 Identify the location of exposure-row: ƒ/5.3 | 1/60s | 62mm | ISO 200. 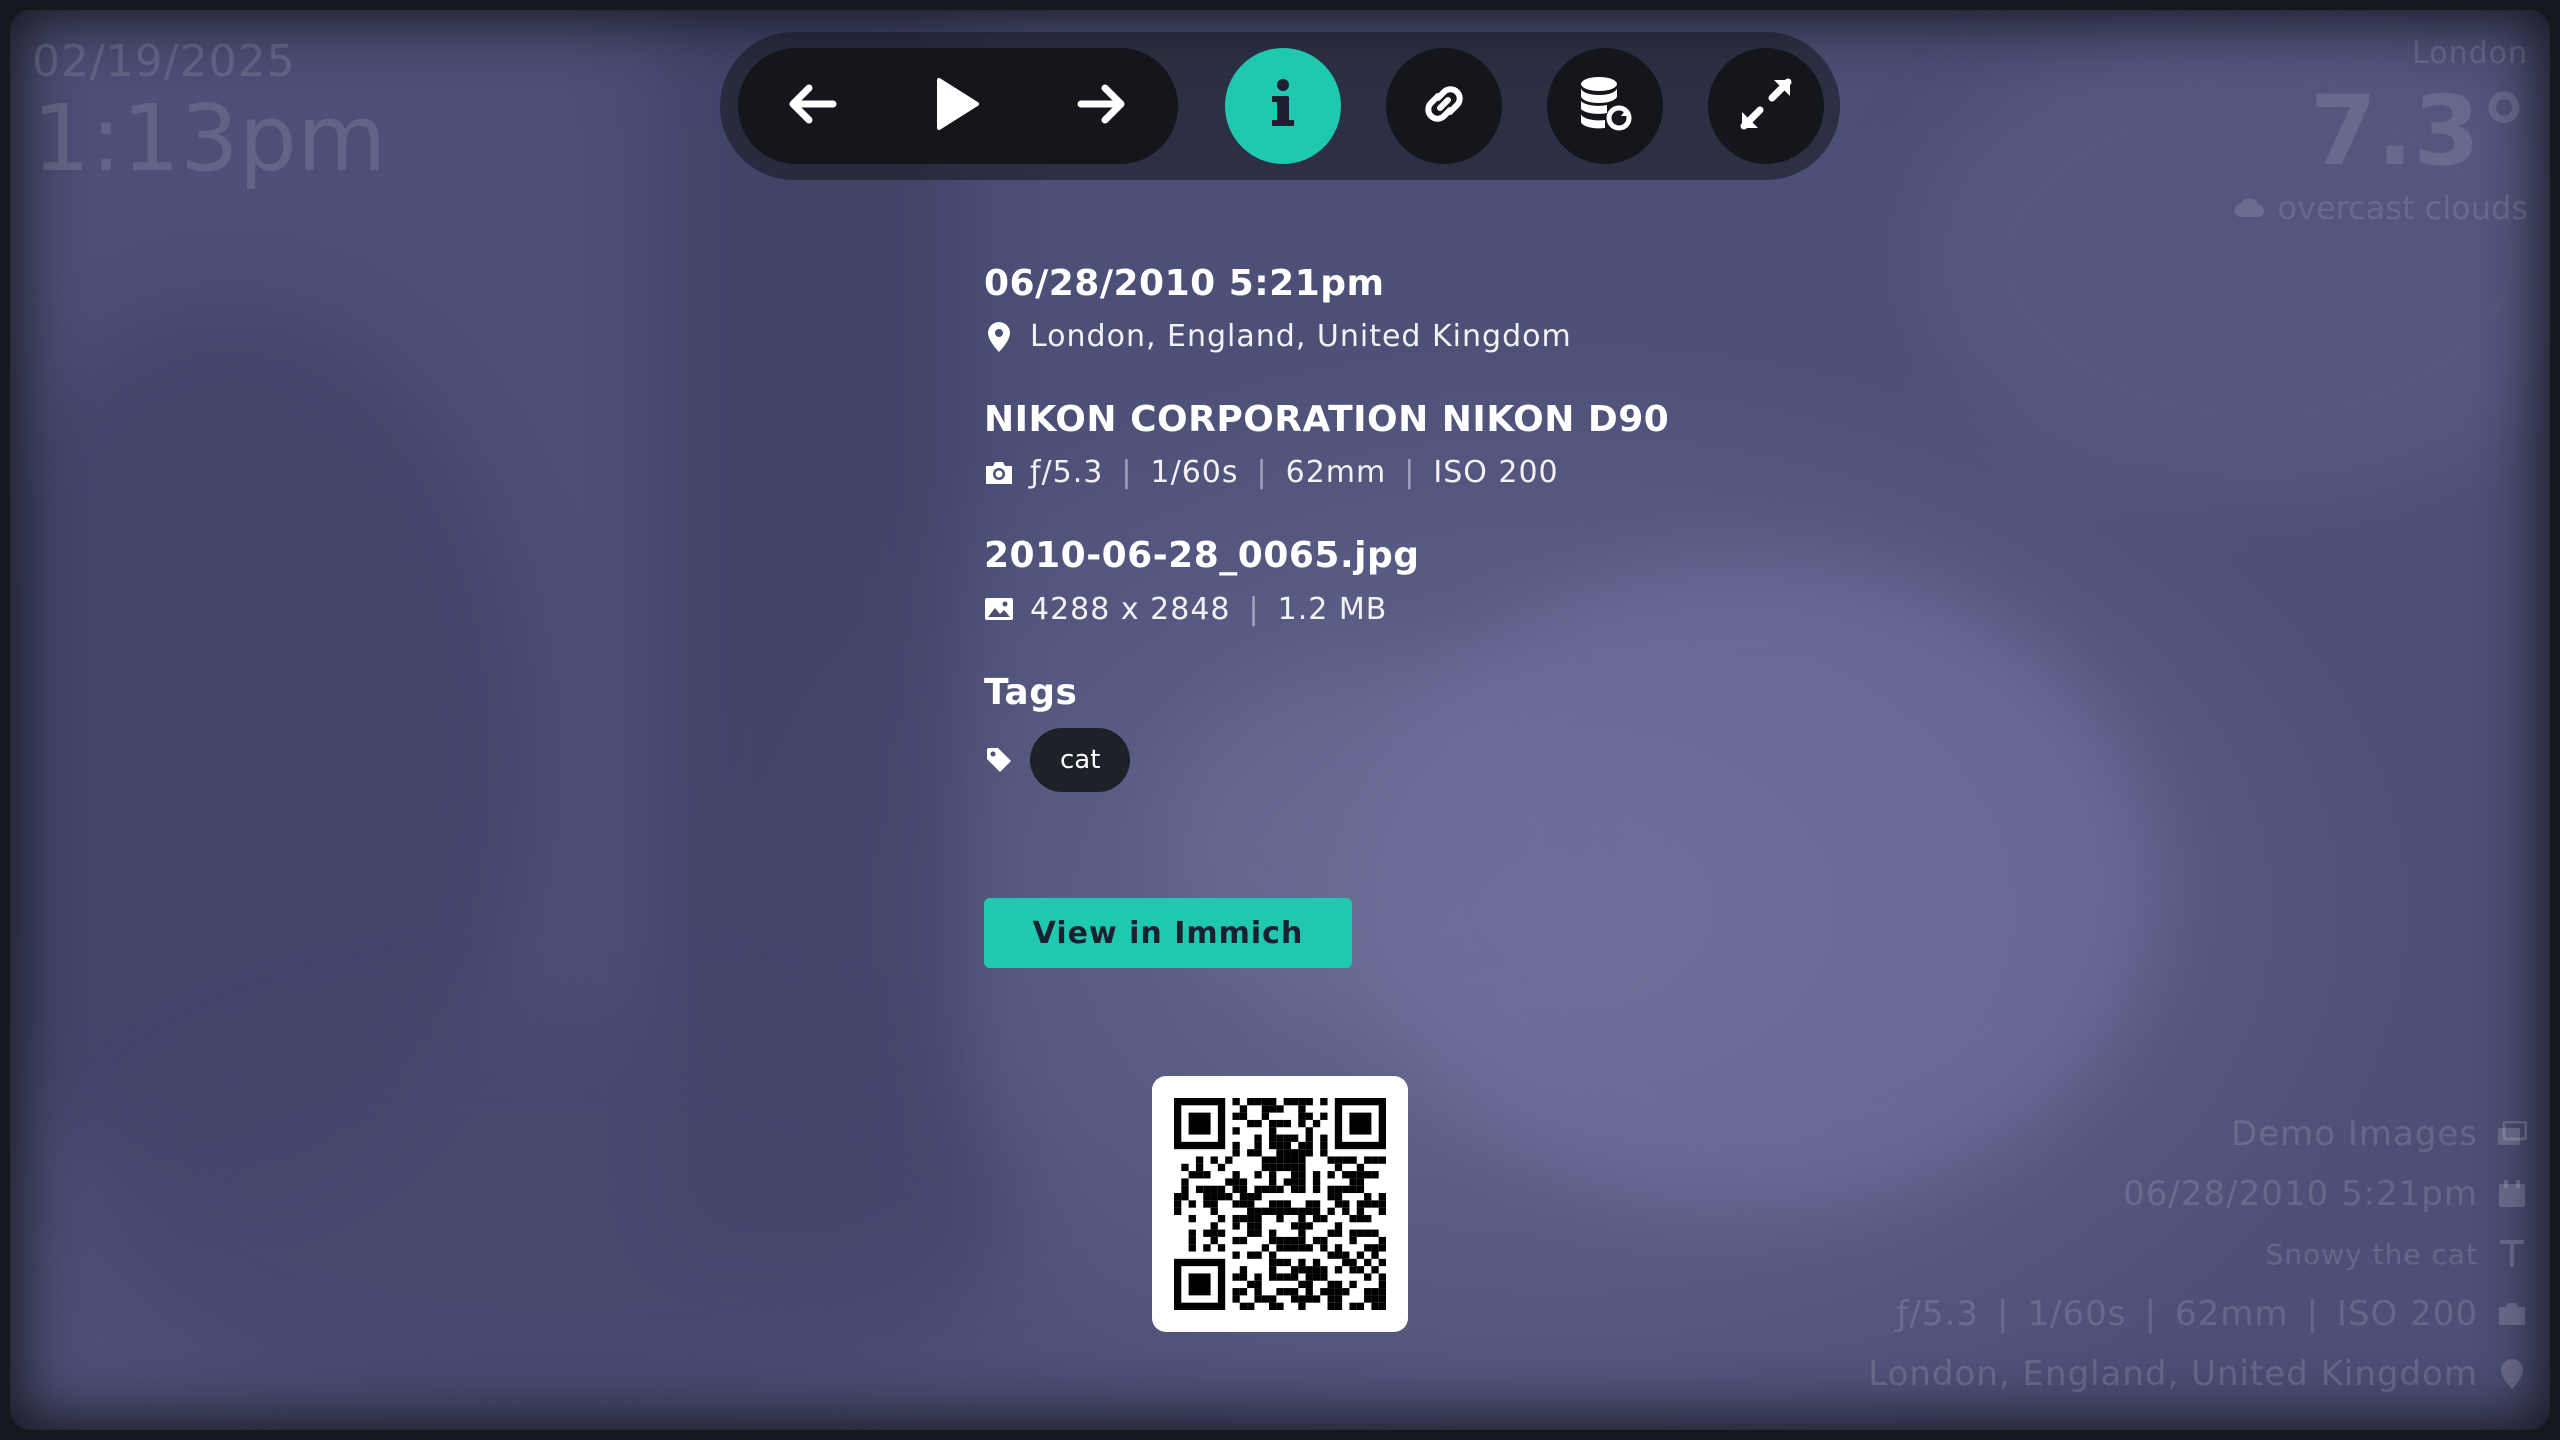
(1434, 472).